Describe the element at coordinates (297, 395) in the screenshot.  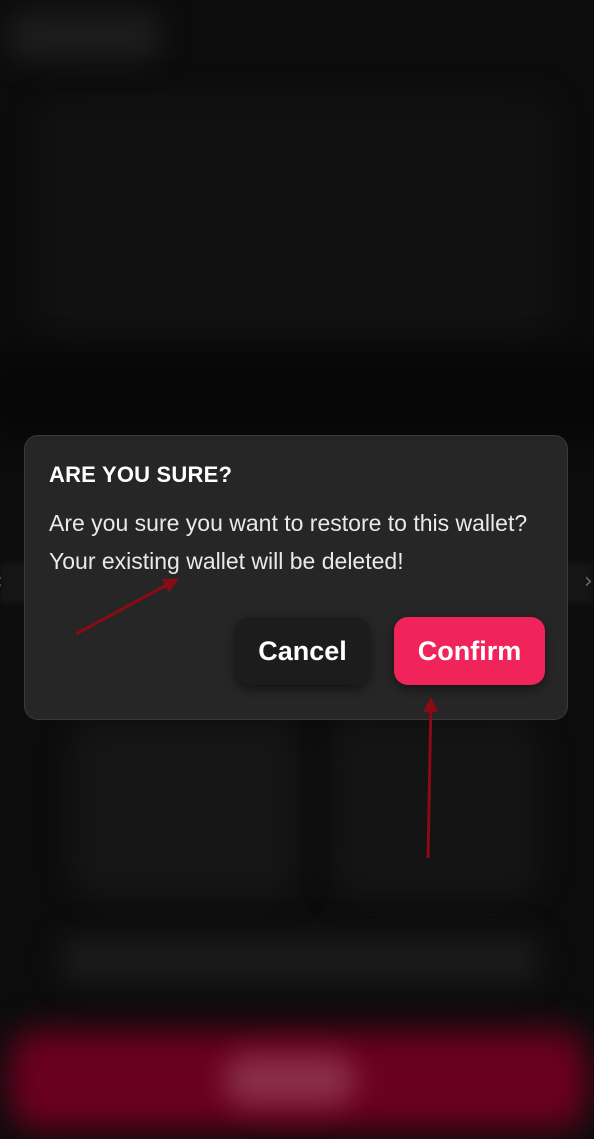
I see `background-band` at that location.